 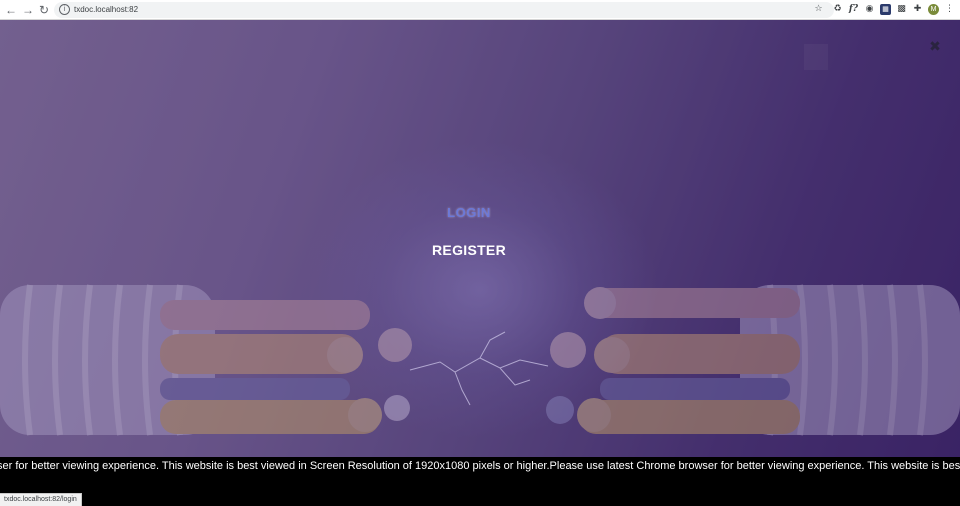 What do you see at coordinates (837, 9) in the screenshot?
I see `recycle-extension-icon: ♻` at bounding box center [837, 9].